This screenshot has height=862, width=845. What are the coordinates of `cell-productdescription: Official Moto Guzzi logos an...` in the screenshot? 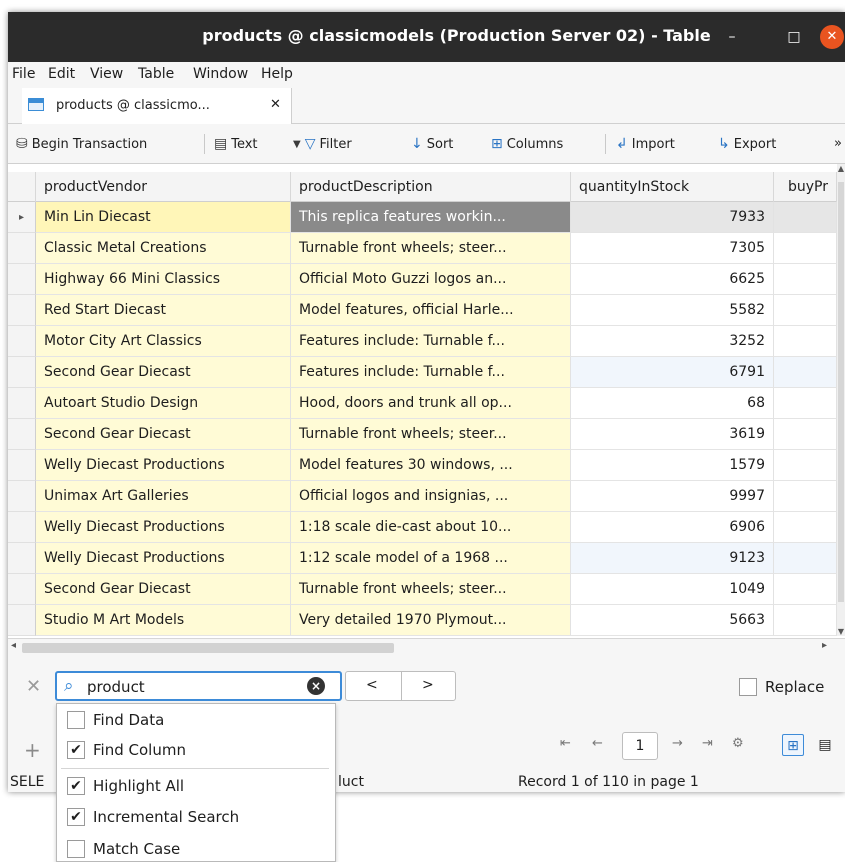 It's located at (431, 279).